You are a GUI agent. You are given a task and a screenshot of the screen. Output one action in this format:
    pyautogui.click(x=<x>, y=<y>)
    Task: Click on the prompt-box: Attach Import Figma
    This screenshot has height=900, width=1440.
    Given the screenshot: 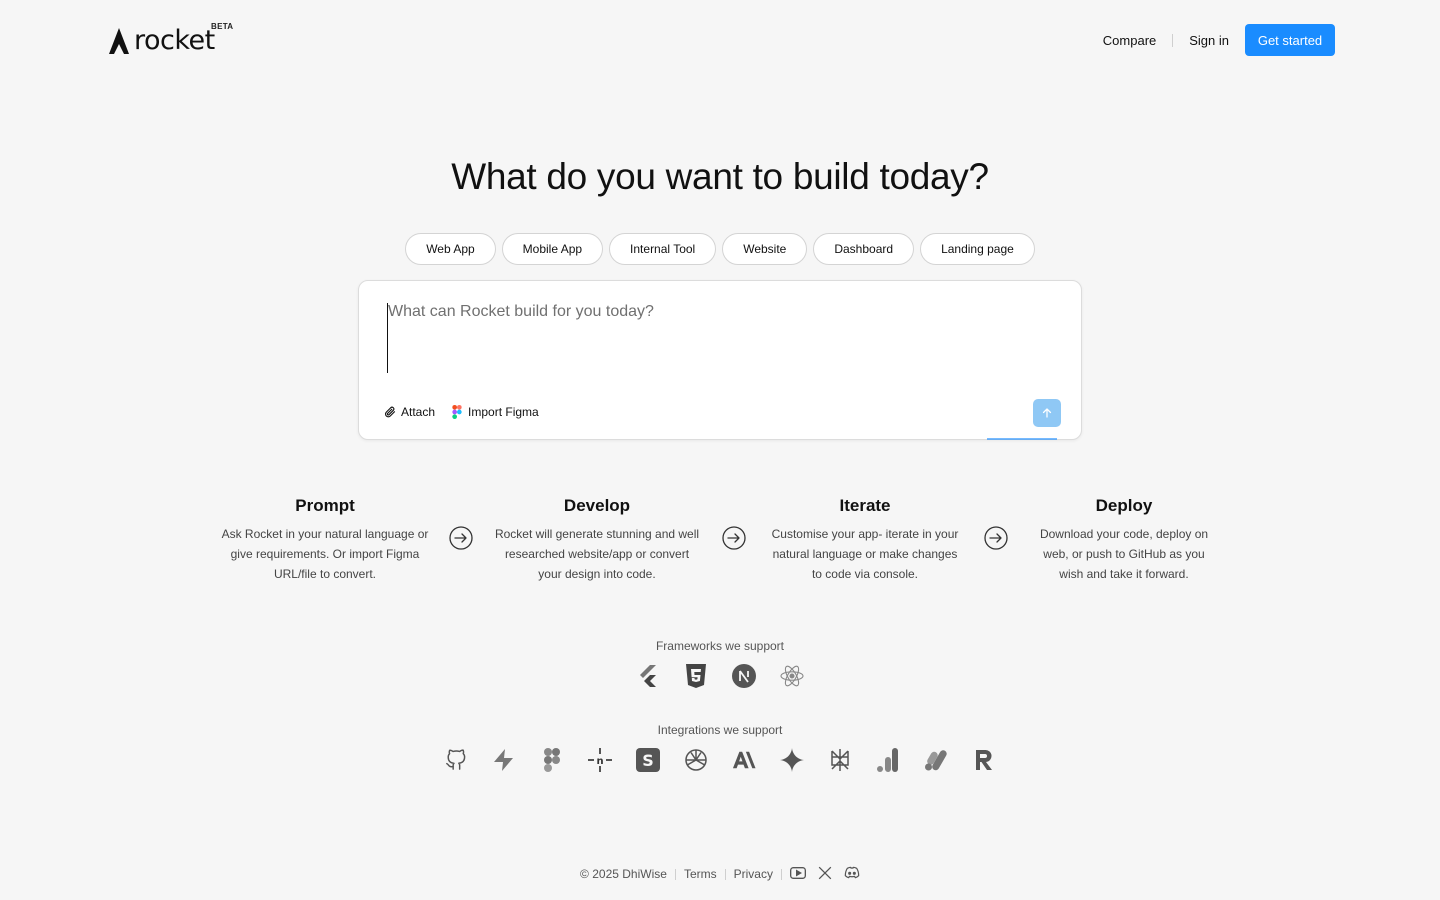 What is the action you would take?
    pyautogui.click(x=720, y=360)
    